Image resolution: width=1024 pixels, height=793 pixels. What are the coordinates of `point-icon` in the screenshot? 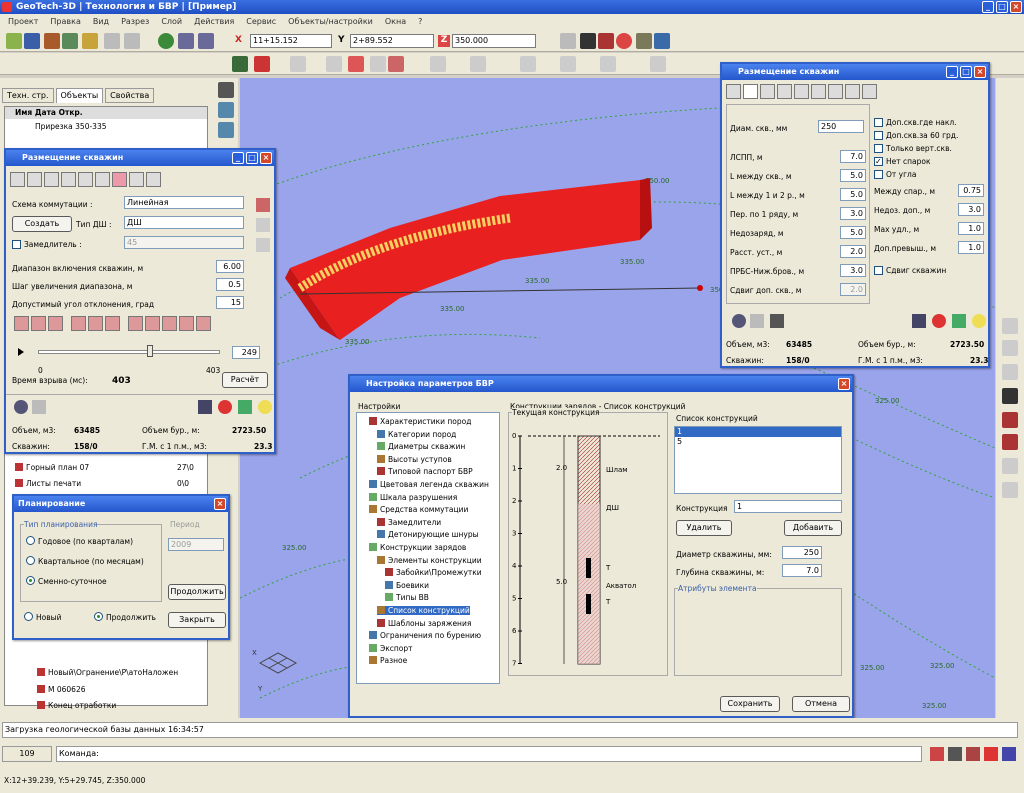 It's located at (991, 754).